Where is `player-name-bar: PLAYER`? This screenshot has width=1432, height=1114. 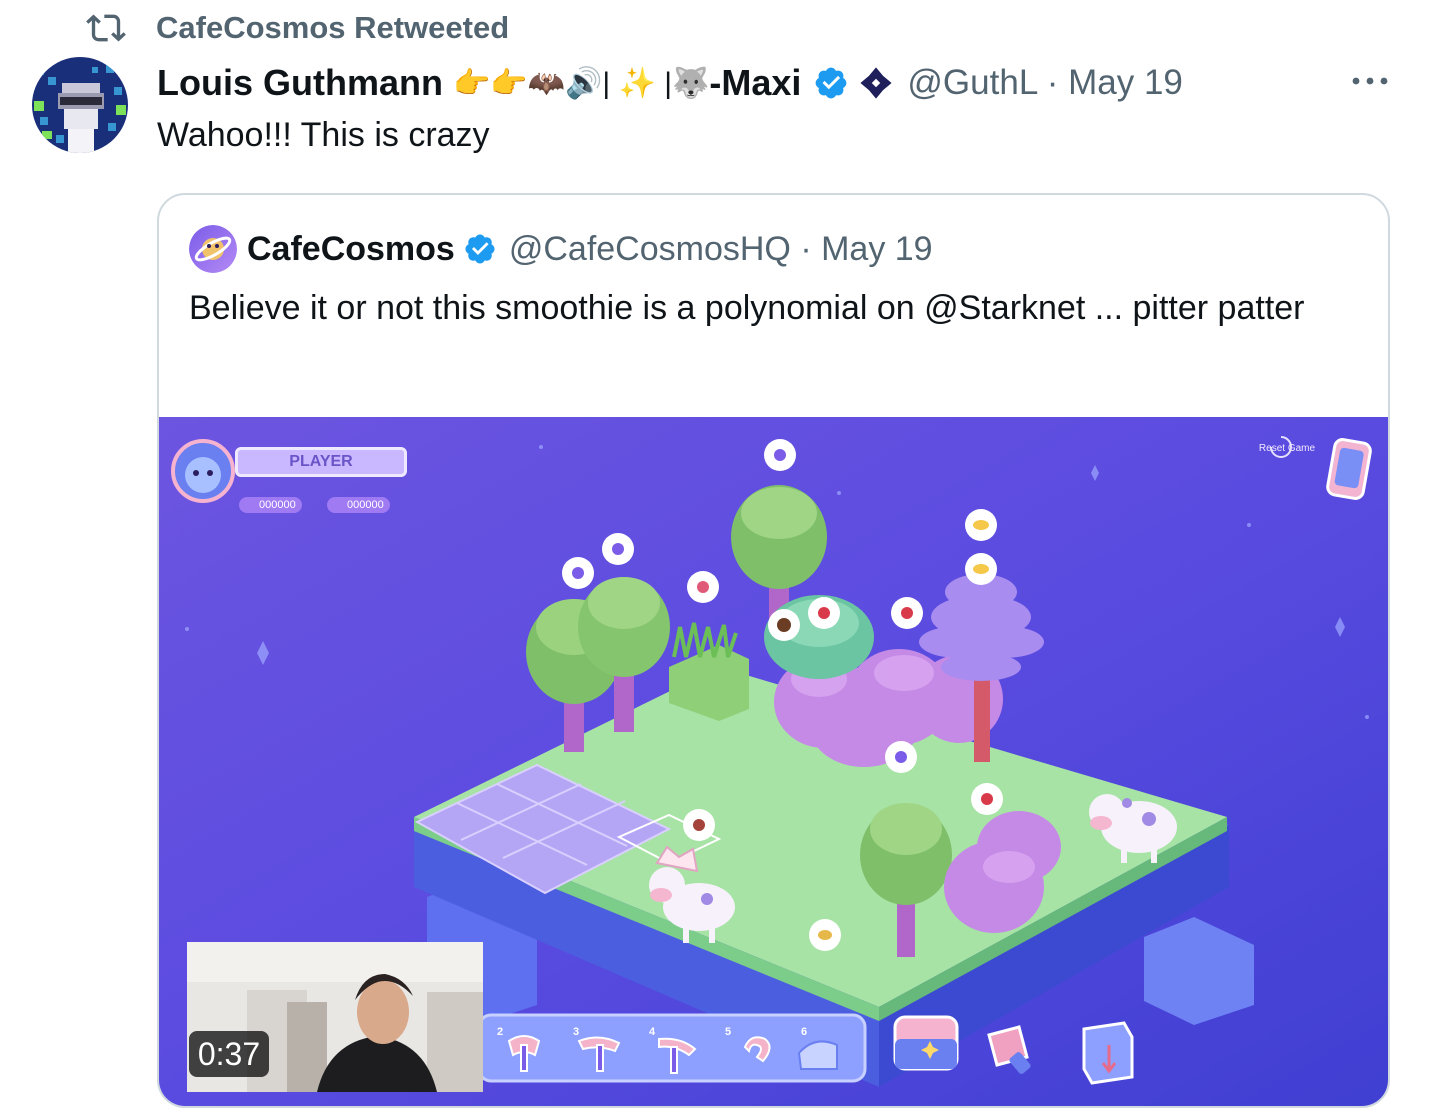 player-name-bar: PLAYER is located at coordinates (321, 462).